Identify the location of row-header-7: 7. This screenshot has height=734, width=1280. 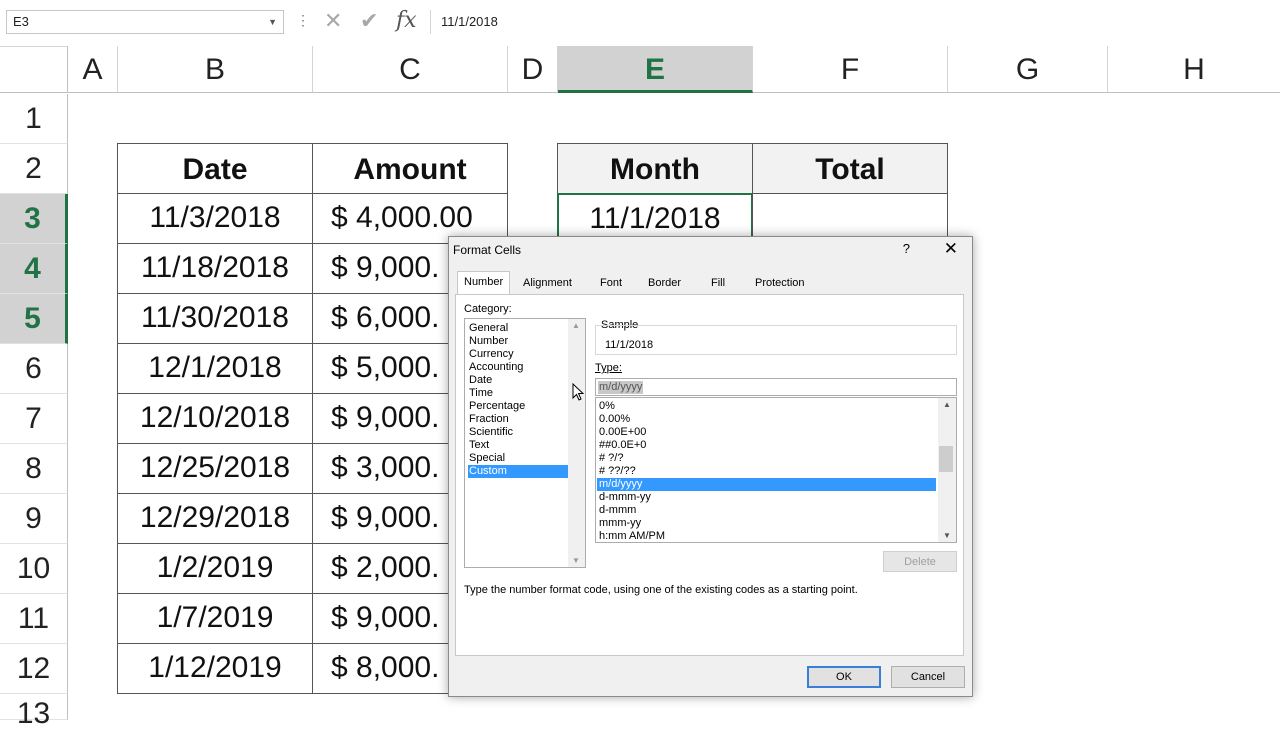
(34, 419).